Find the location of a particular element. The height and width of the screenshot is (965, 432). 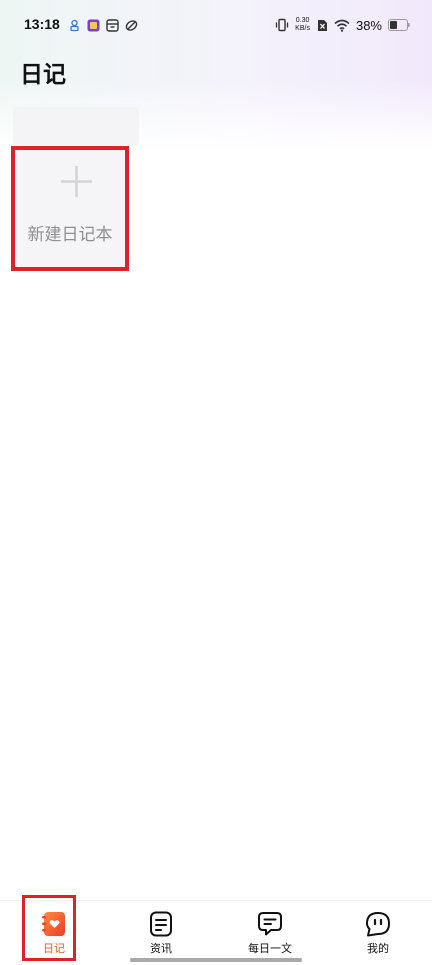

nav-label-diary: 日记 is located at coordinates (54, 948).